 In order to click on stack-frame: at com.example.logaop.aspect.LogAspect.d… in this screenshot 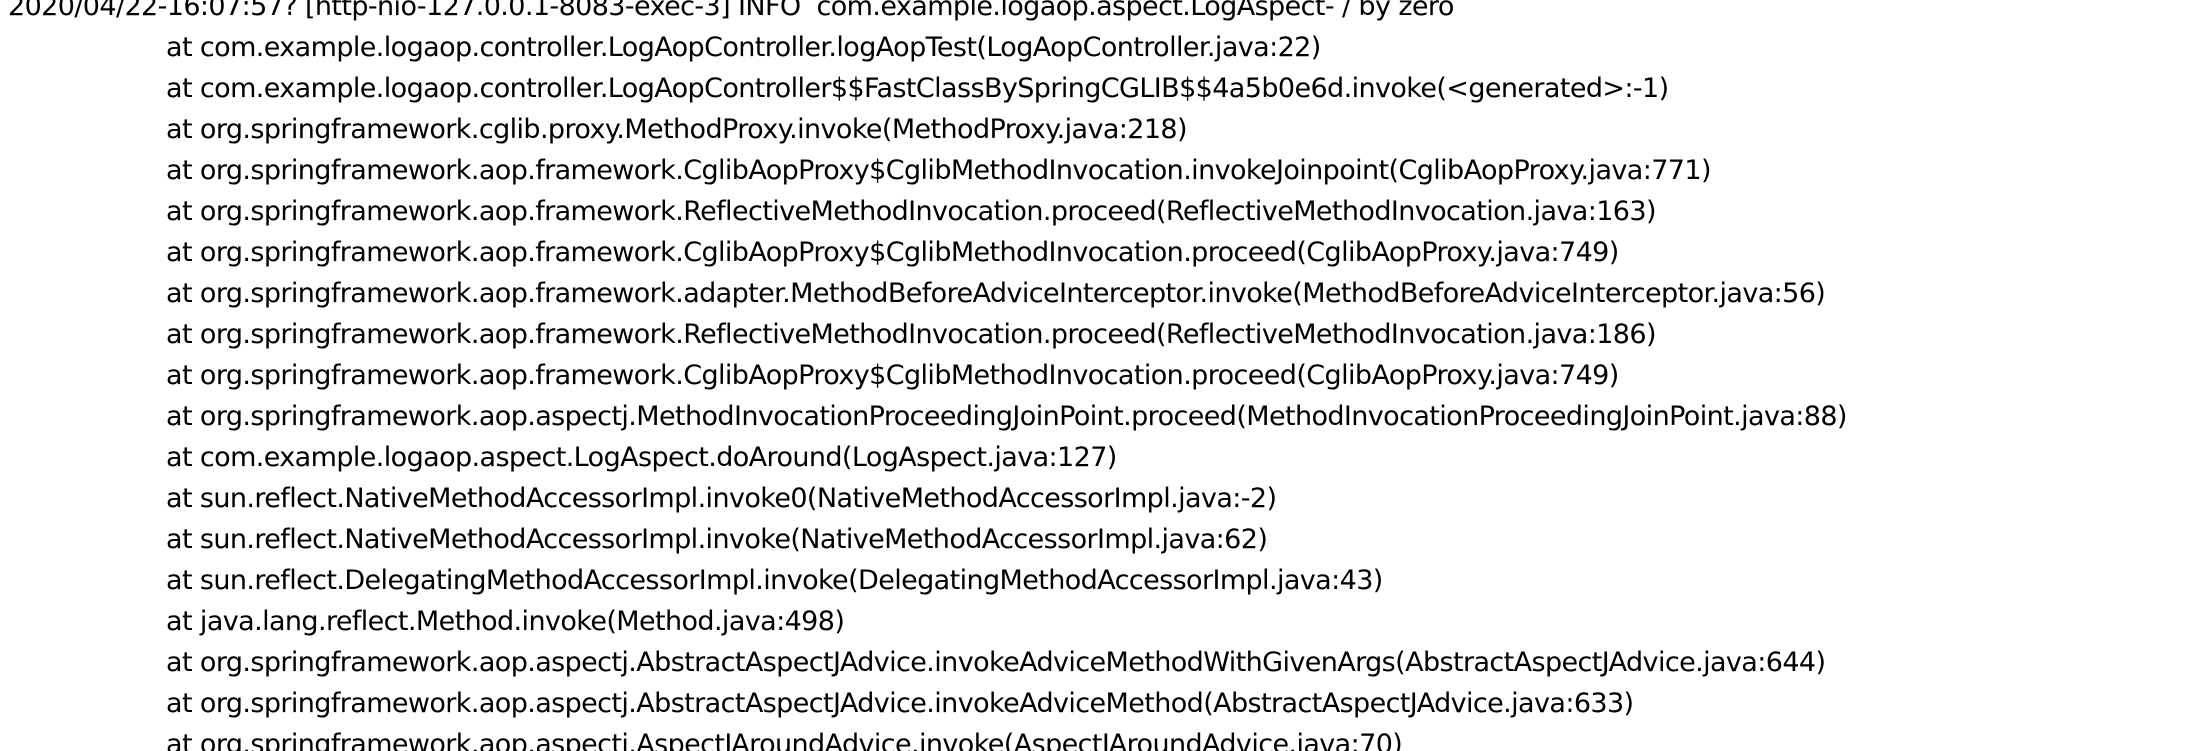, I will do `click(641, 457)`.